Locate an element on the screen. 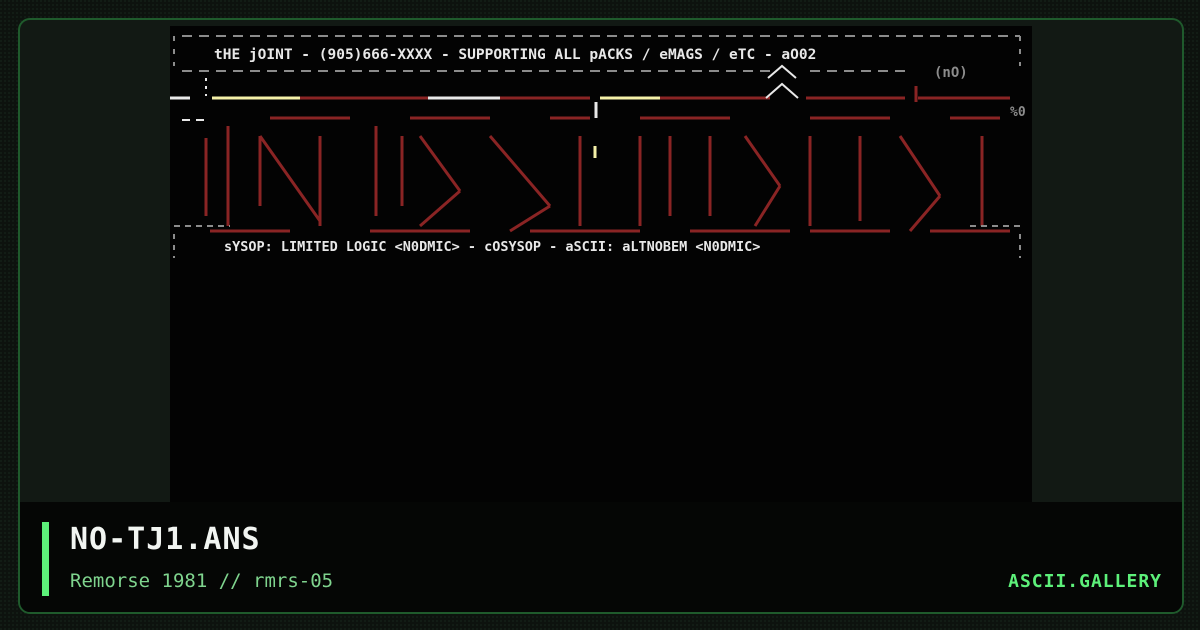 This screenshot has height=630, width=1200. ansi-logo is located at coordinates (607, 174).